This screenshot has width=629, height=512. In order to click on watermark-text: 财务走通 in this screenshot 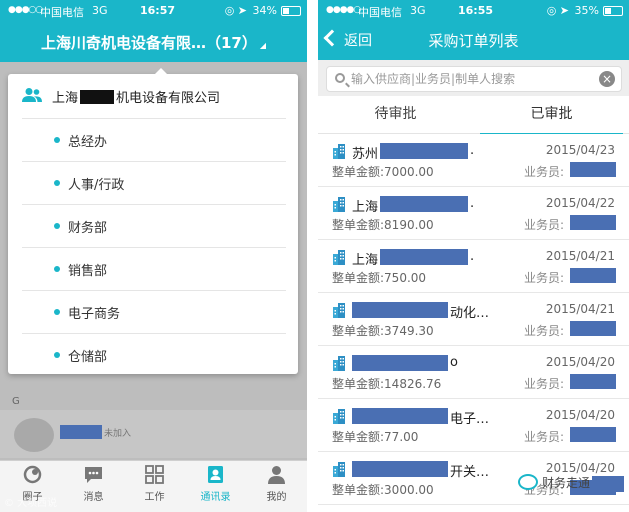, I will do `click(566, 483)`.